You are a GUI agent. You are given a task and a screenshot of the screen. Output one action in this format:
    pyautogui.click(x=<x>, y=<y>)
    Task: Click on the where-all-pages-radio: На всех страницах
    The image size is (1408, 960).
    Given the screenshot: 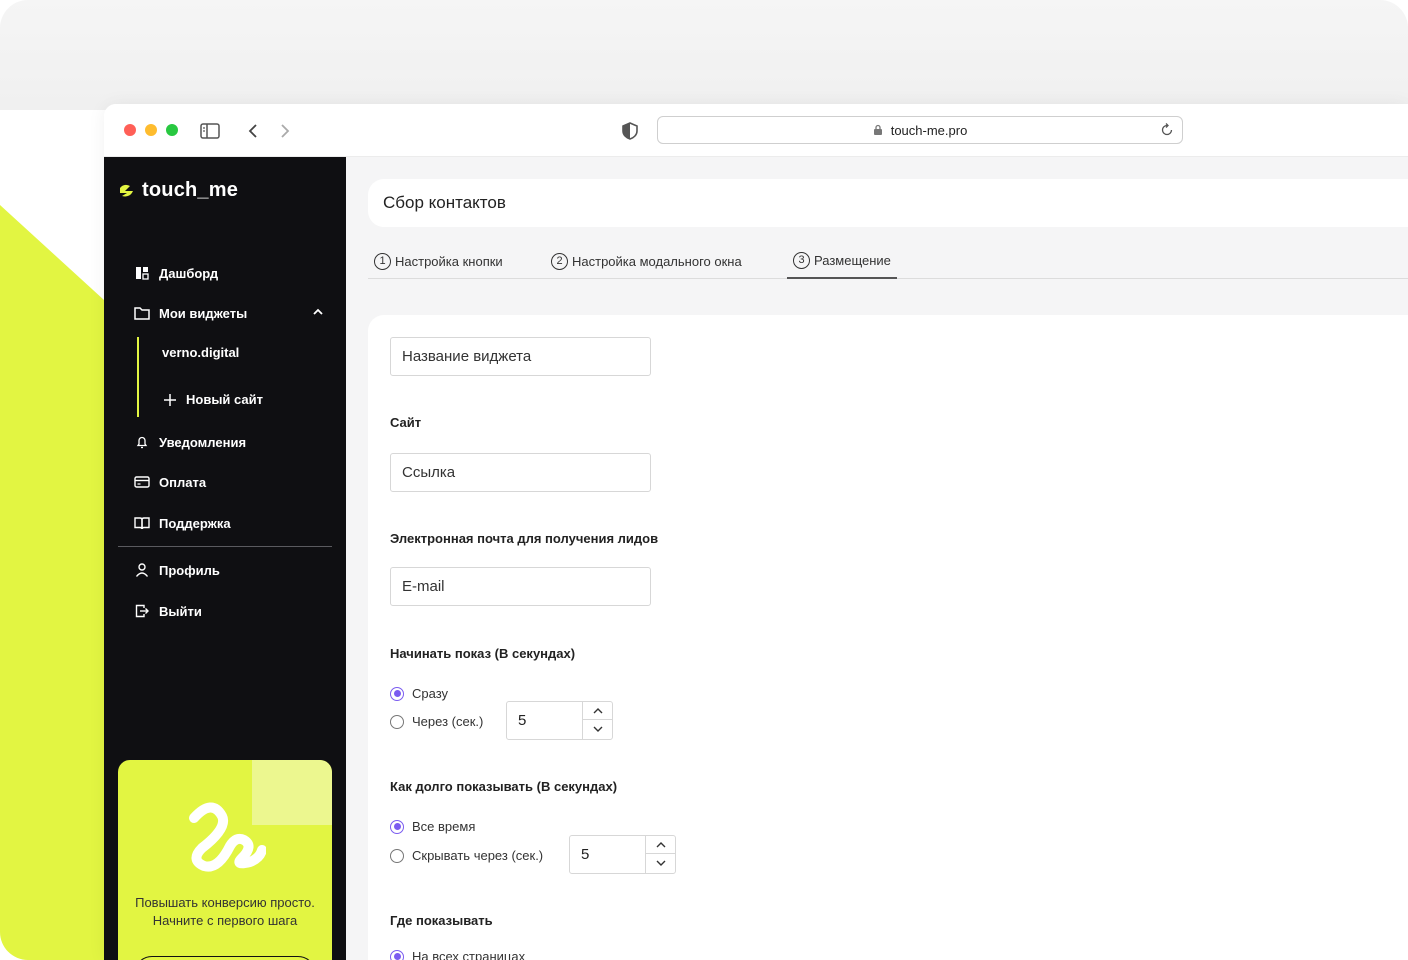 What is the action you would take?
    pyautogui.click(x=457, y=954)
    